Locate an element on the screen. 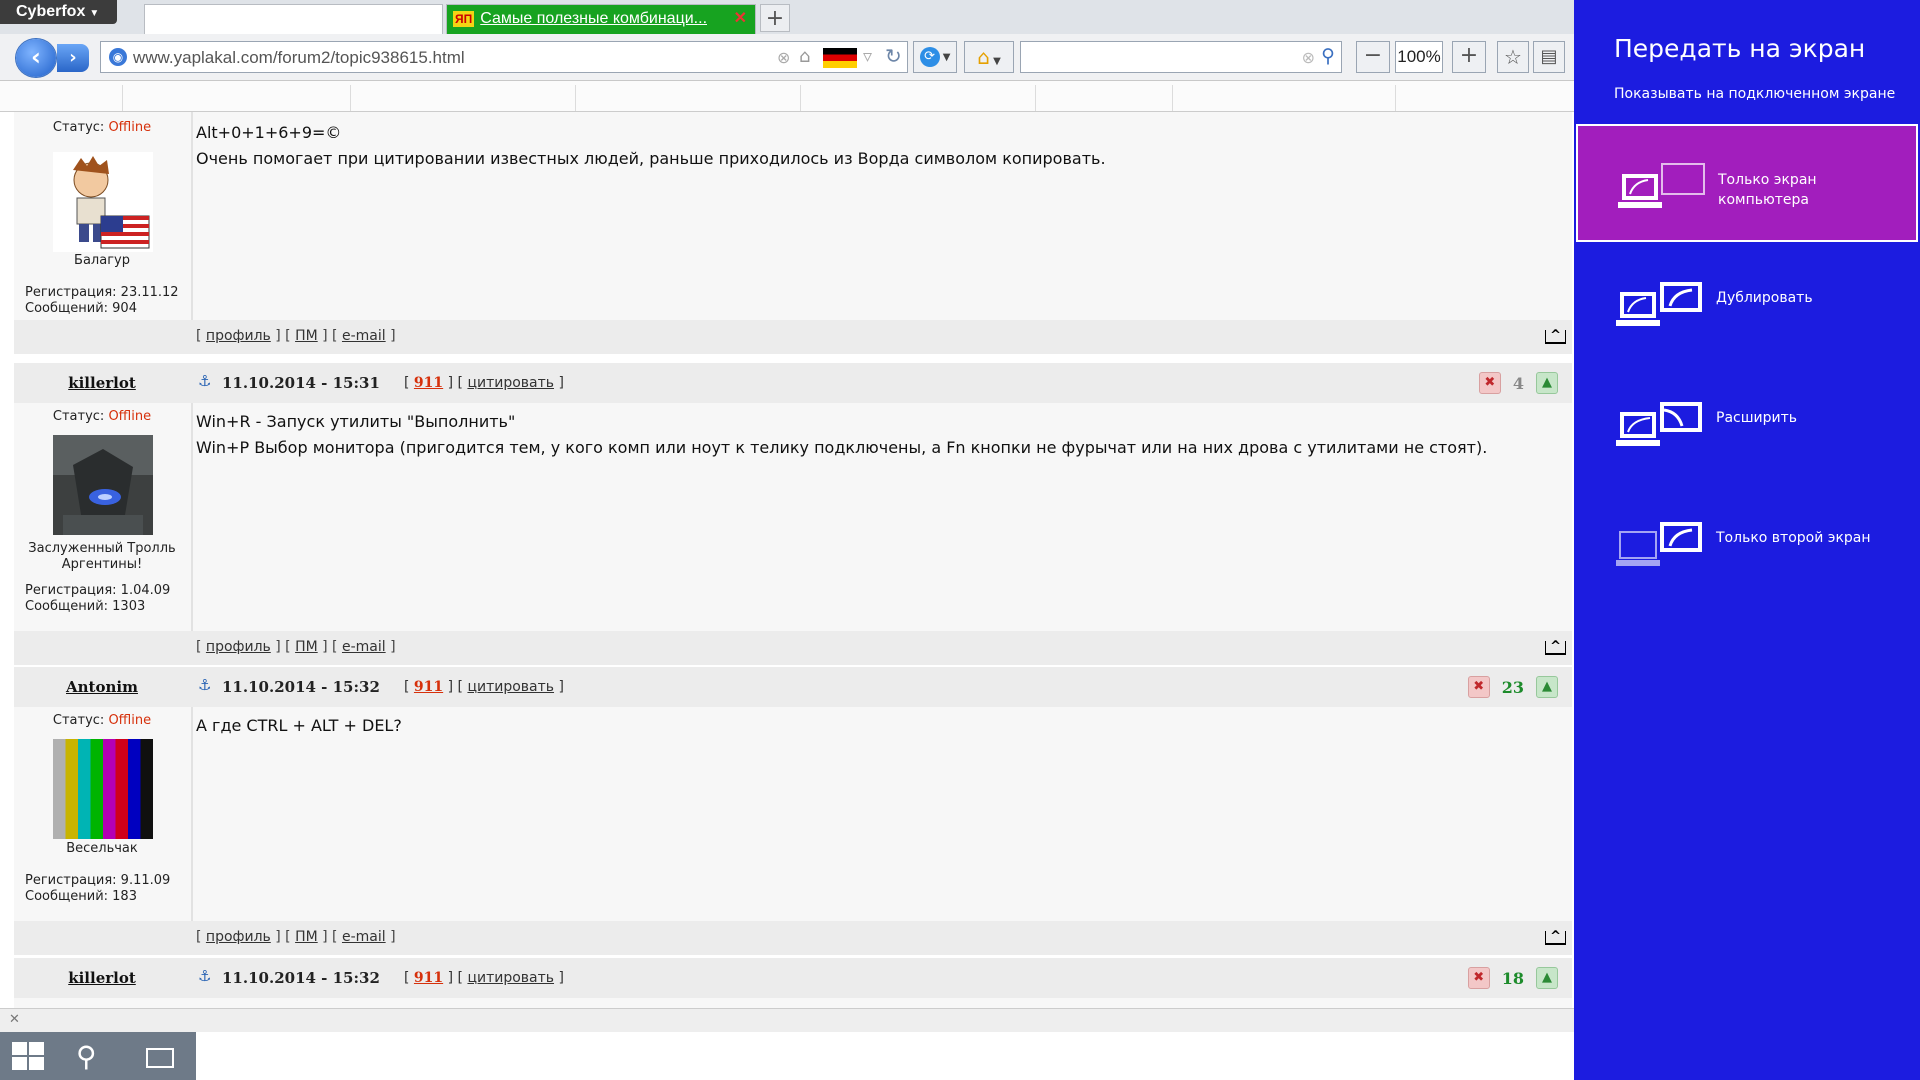 This screenshot has height=1080, width=1920. taskbar: ⚲ is located at coordinates (787, 1056).